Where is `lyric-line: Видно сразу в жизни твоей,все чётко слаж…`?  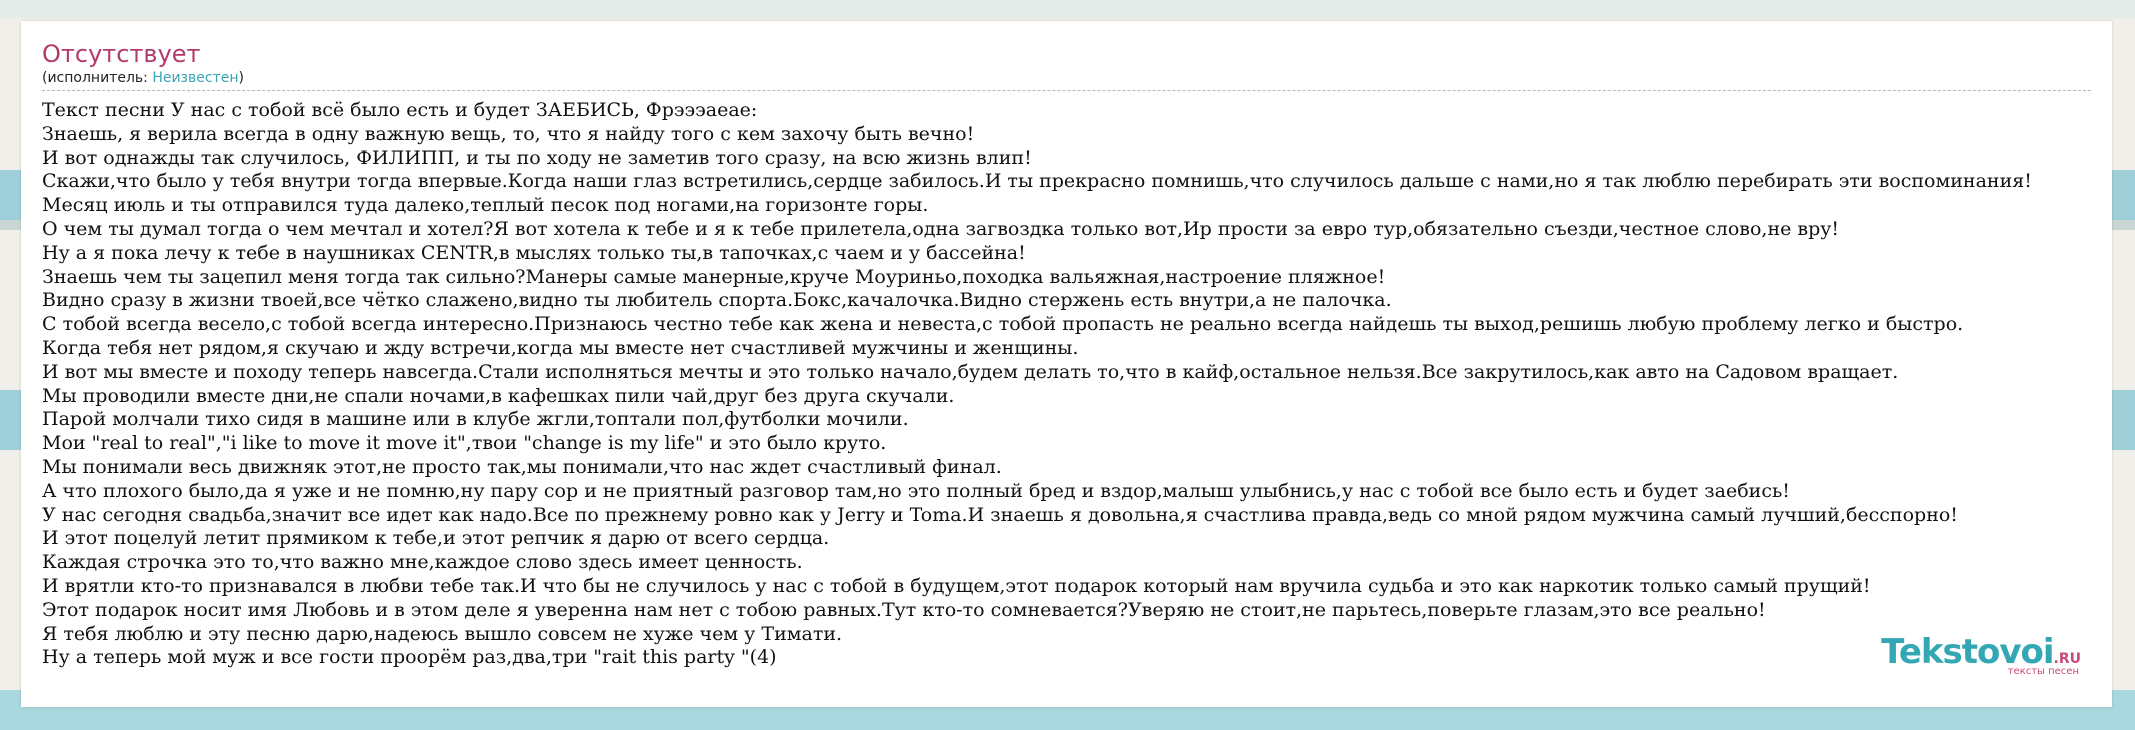 lyric-line: Видно сразу в жизни твоей,все чётко слаж… is located at coordinates (717, 300).